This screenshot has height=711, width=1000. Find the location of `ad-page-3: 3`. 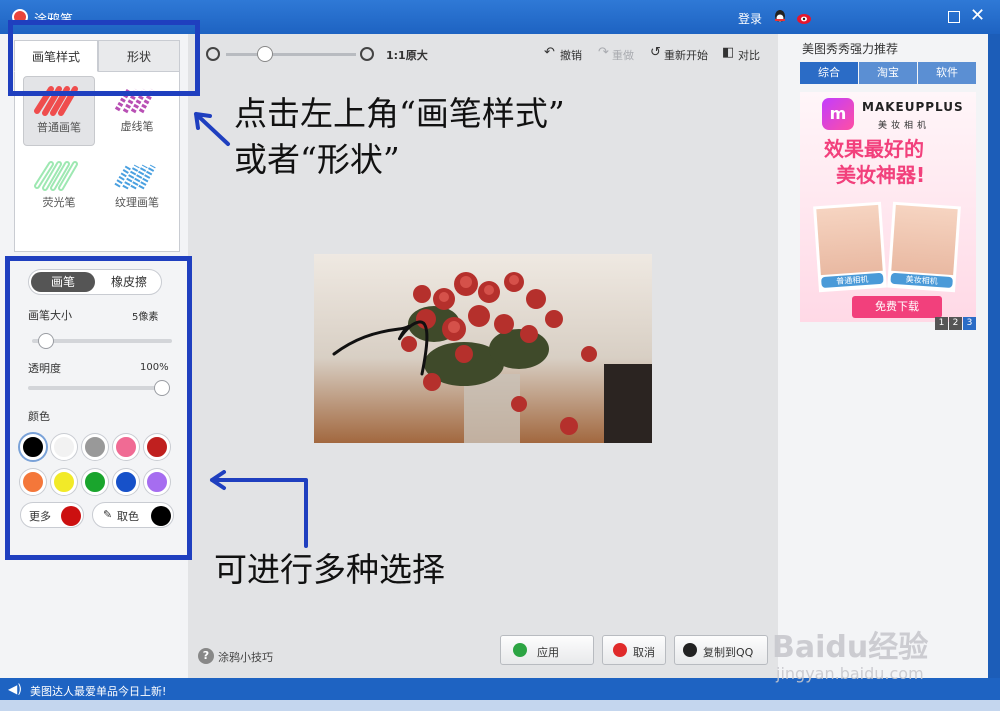

ad-page-3: 3 is located at coordinates (969, 323).